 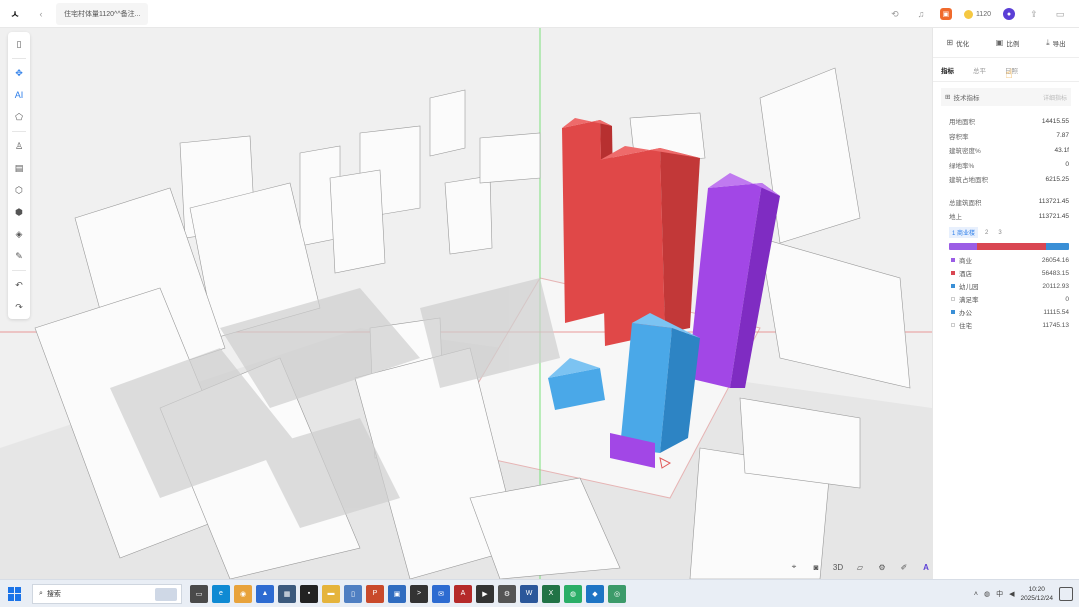 I want to click on folder-icon: ▬, so click(x=331, y=593).